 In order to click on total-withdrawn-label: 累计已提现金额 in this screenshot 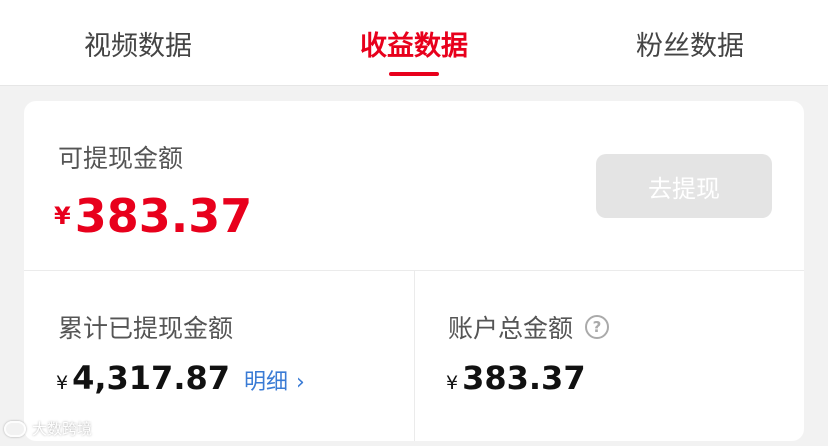, I will do `click(145, 327)`.